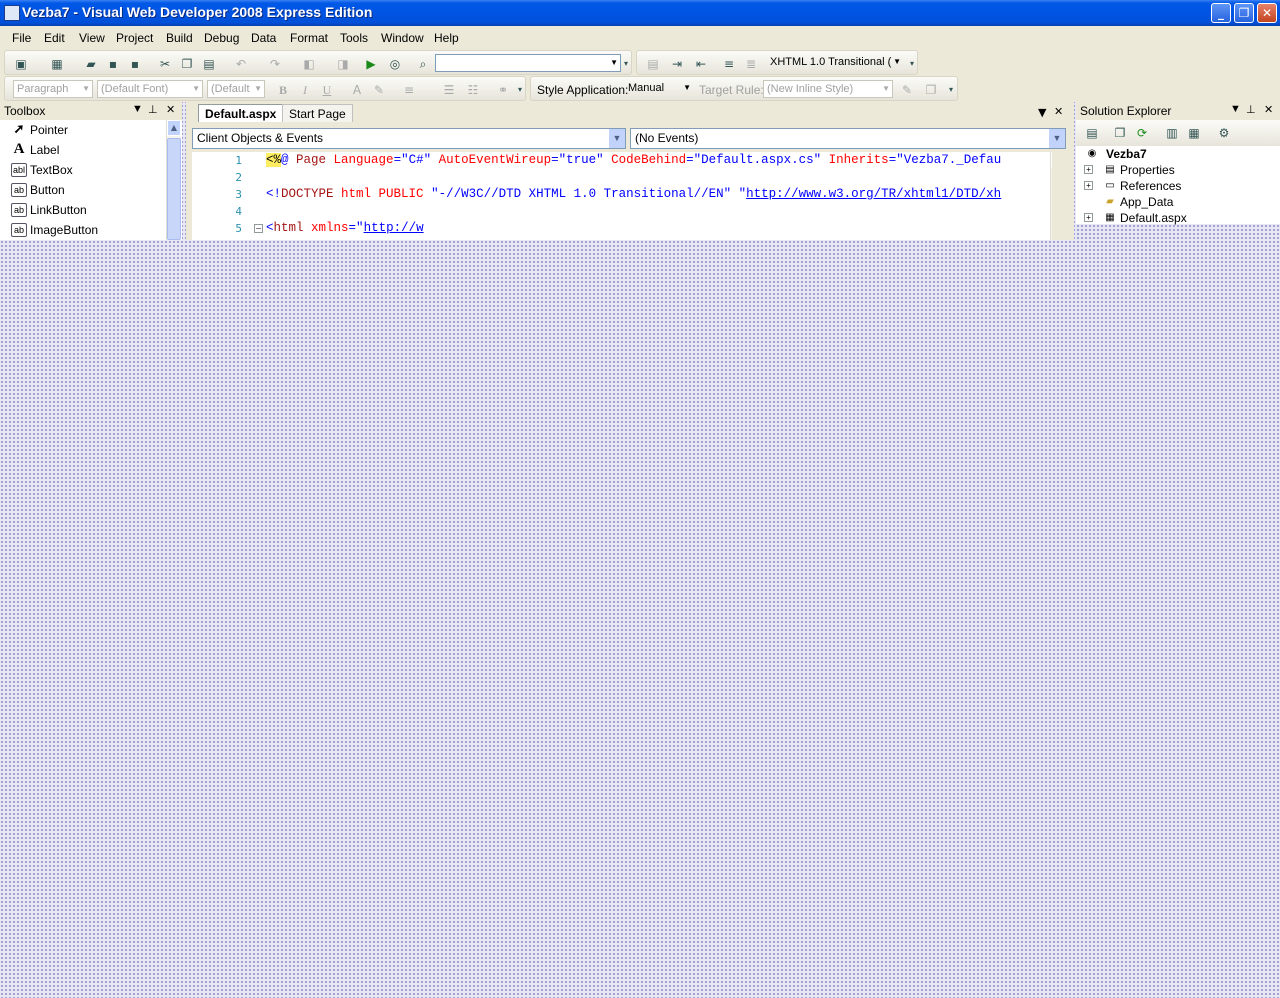 The width and height of the screenshot is (1280, 998). I want to click on new-project-icon: ▣, so click(21, 64).